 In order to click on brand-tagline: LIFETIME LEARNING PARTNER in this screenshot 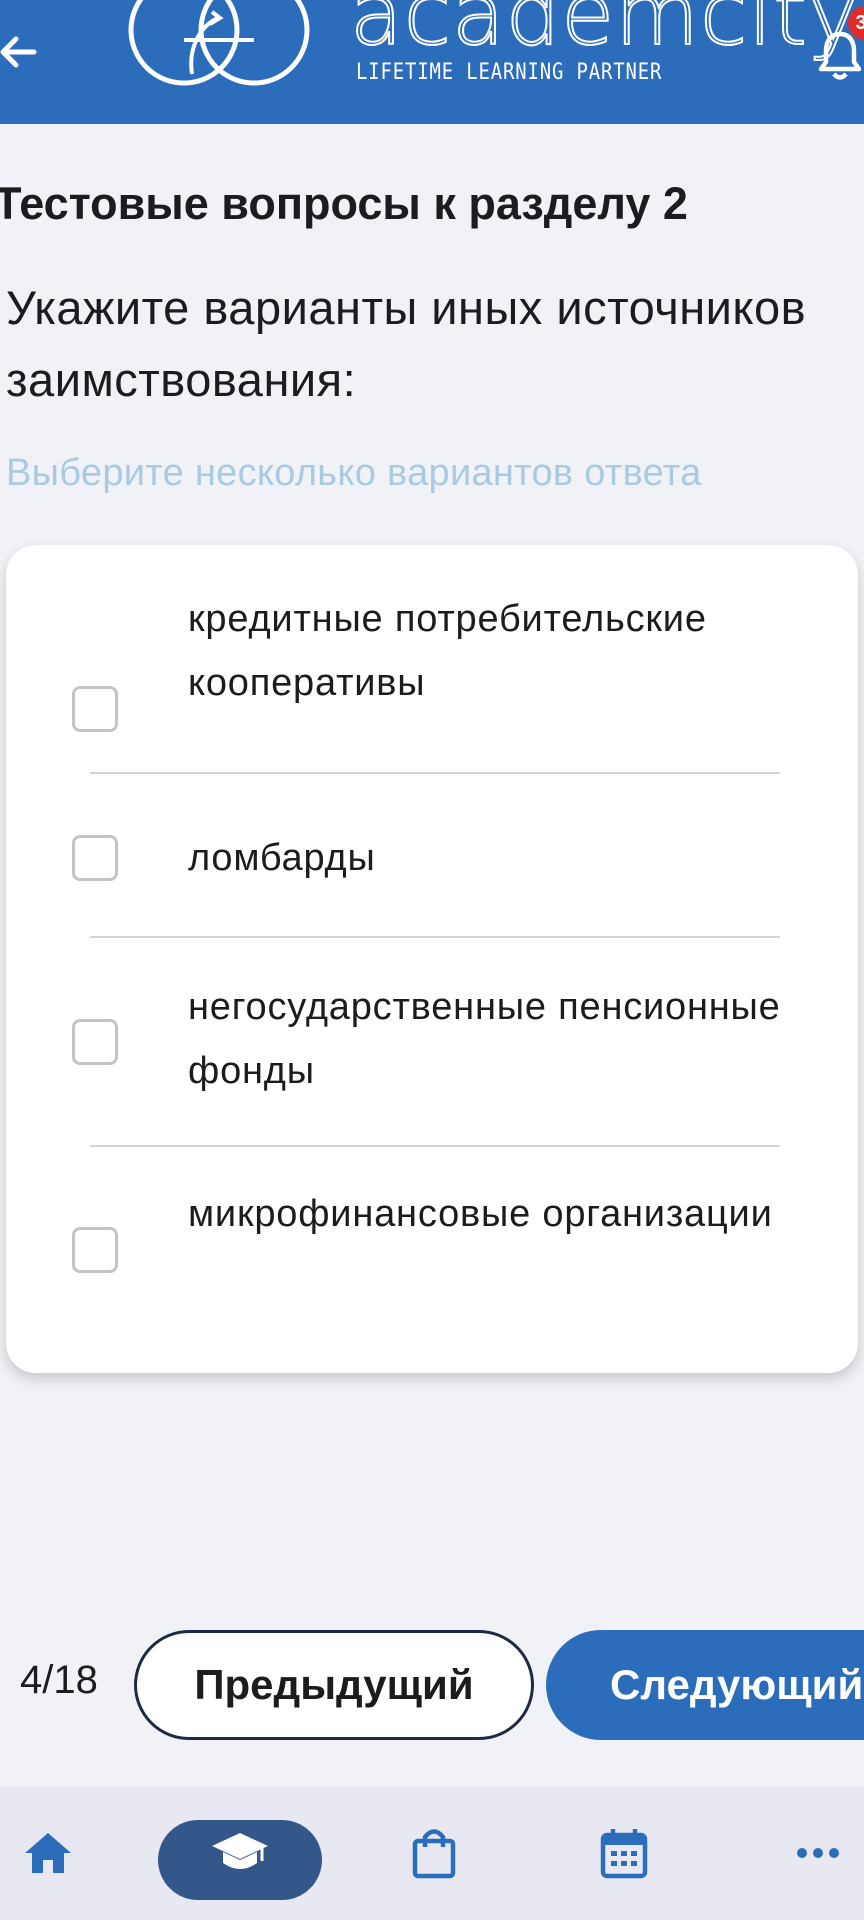, I will do `click(509, 72)`.